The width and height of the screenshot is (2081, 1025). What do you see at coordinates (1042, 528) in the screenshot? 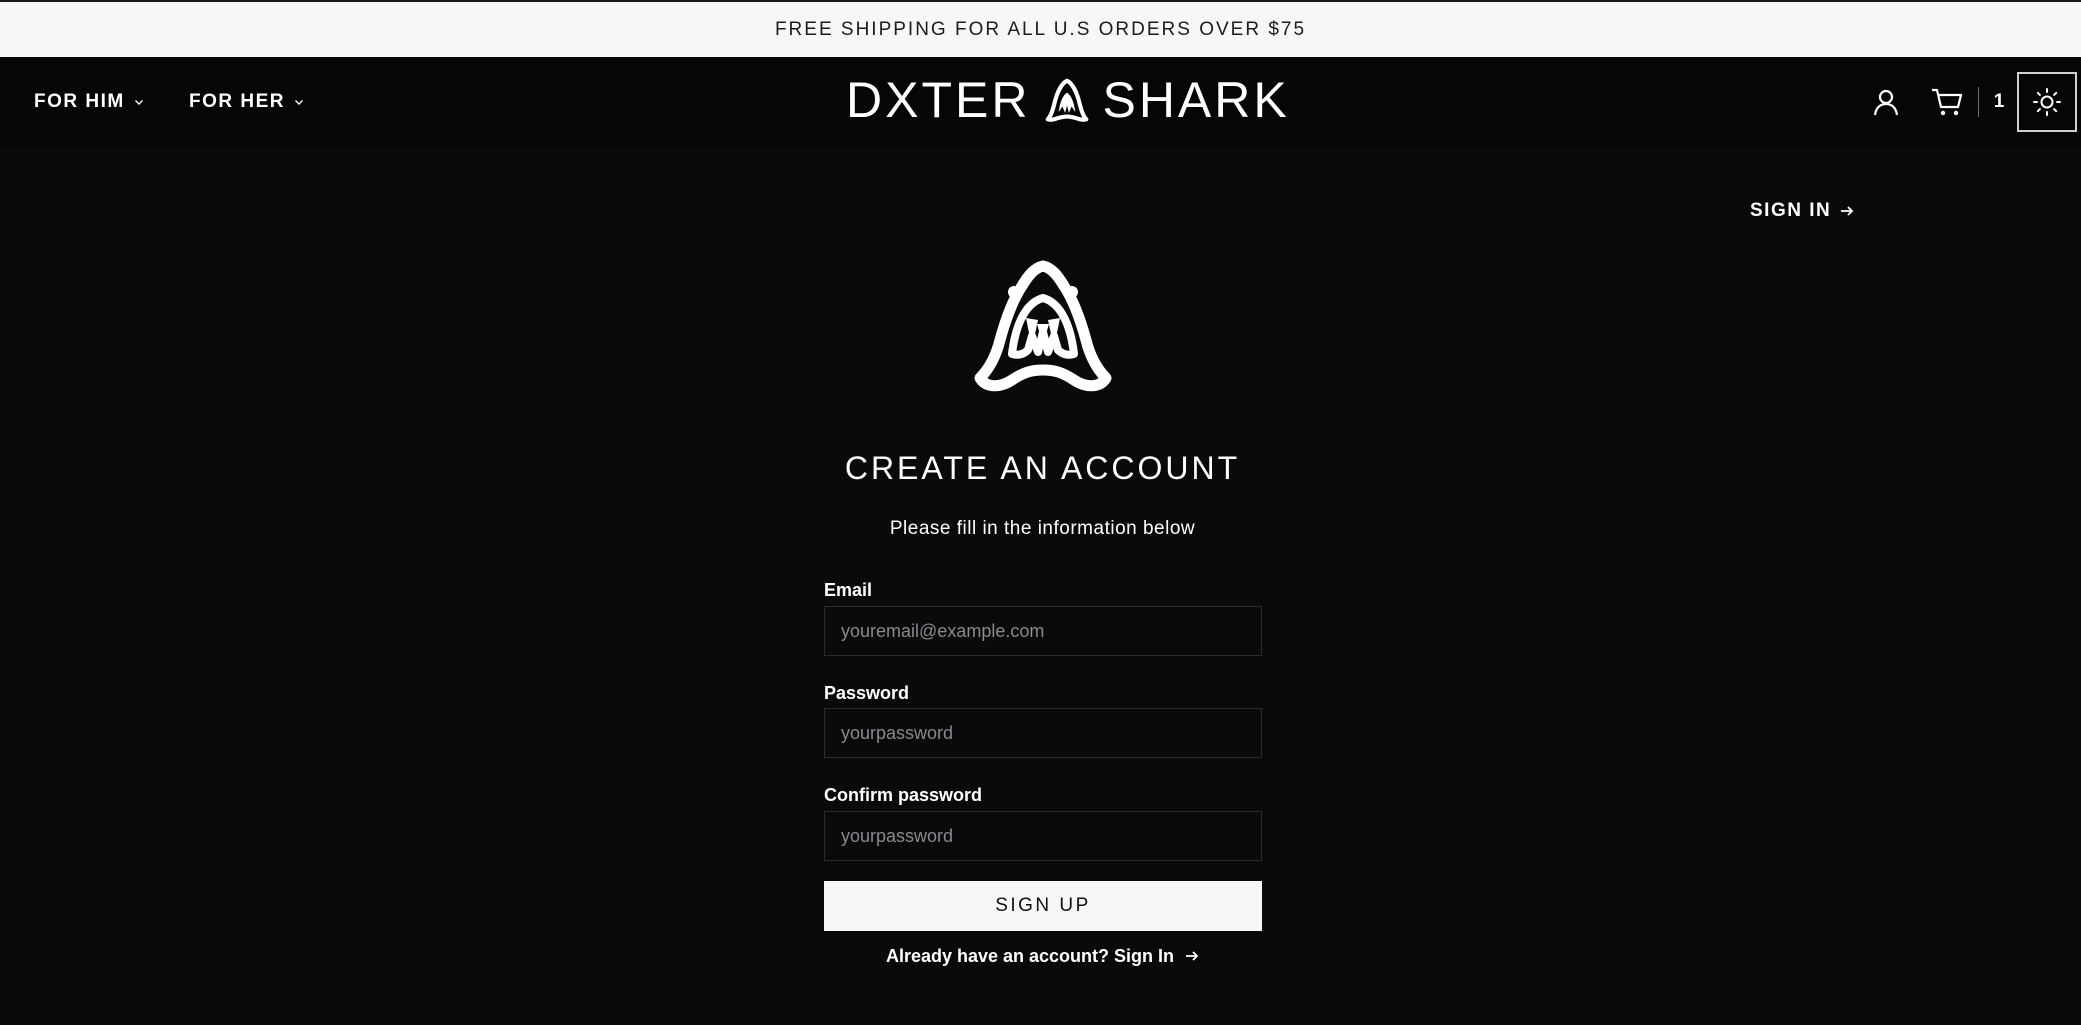
I see `page-subtitle: Please fill in the information below` at bounding box center [1042, 528].